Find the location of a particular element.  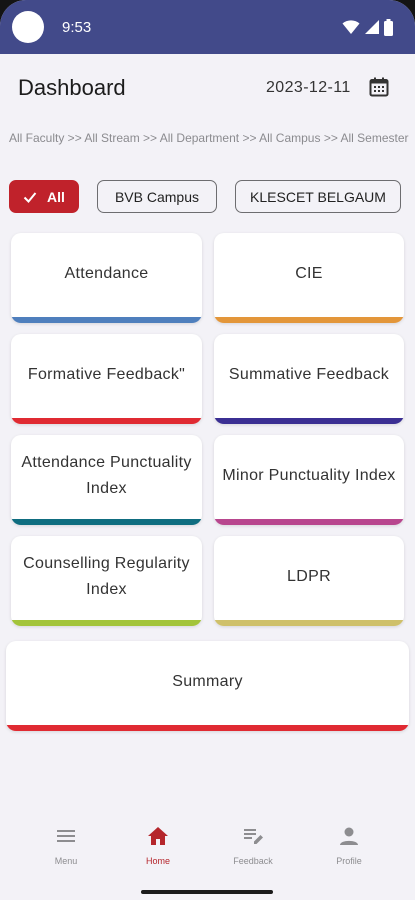

bottom-navigation: Menu Home Feedback Profile is located at coordinates (207, 846).